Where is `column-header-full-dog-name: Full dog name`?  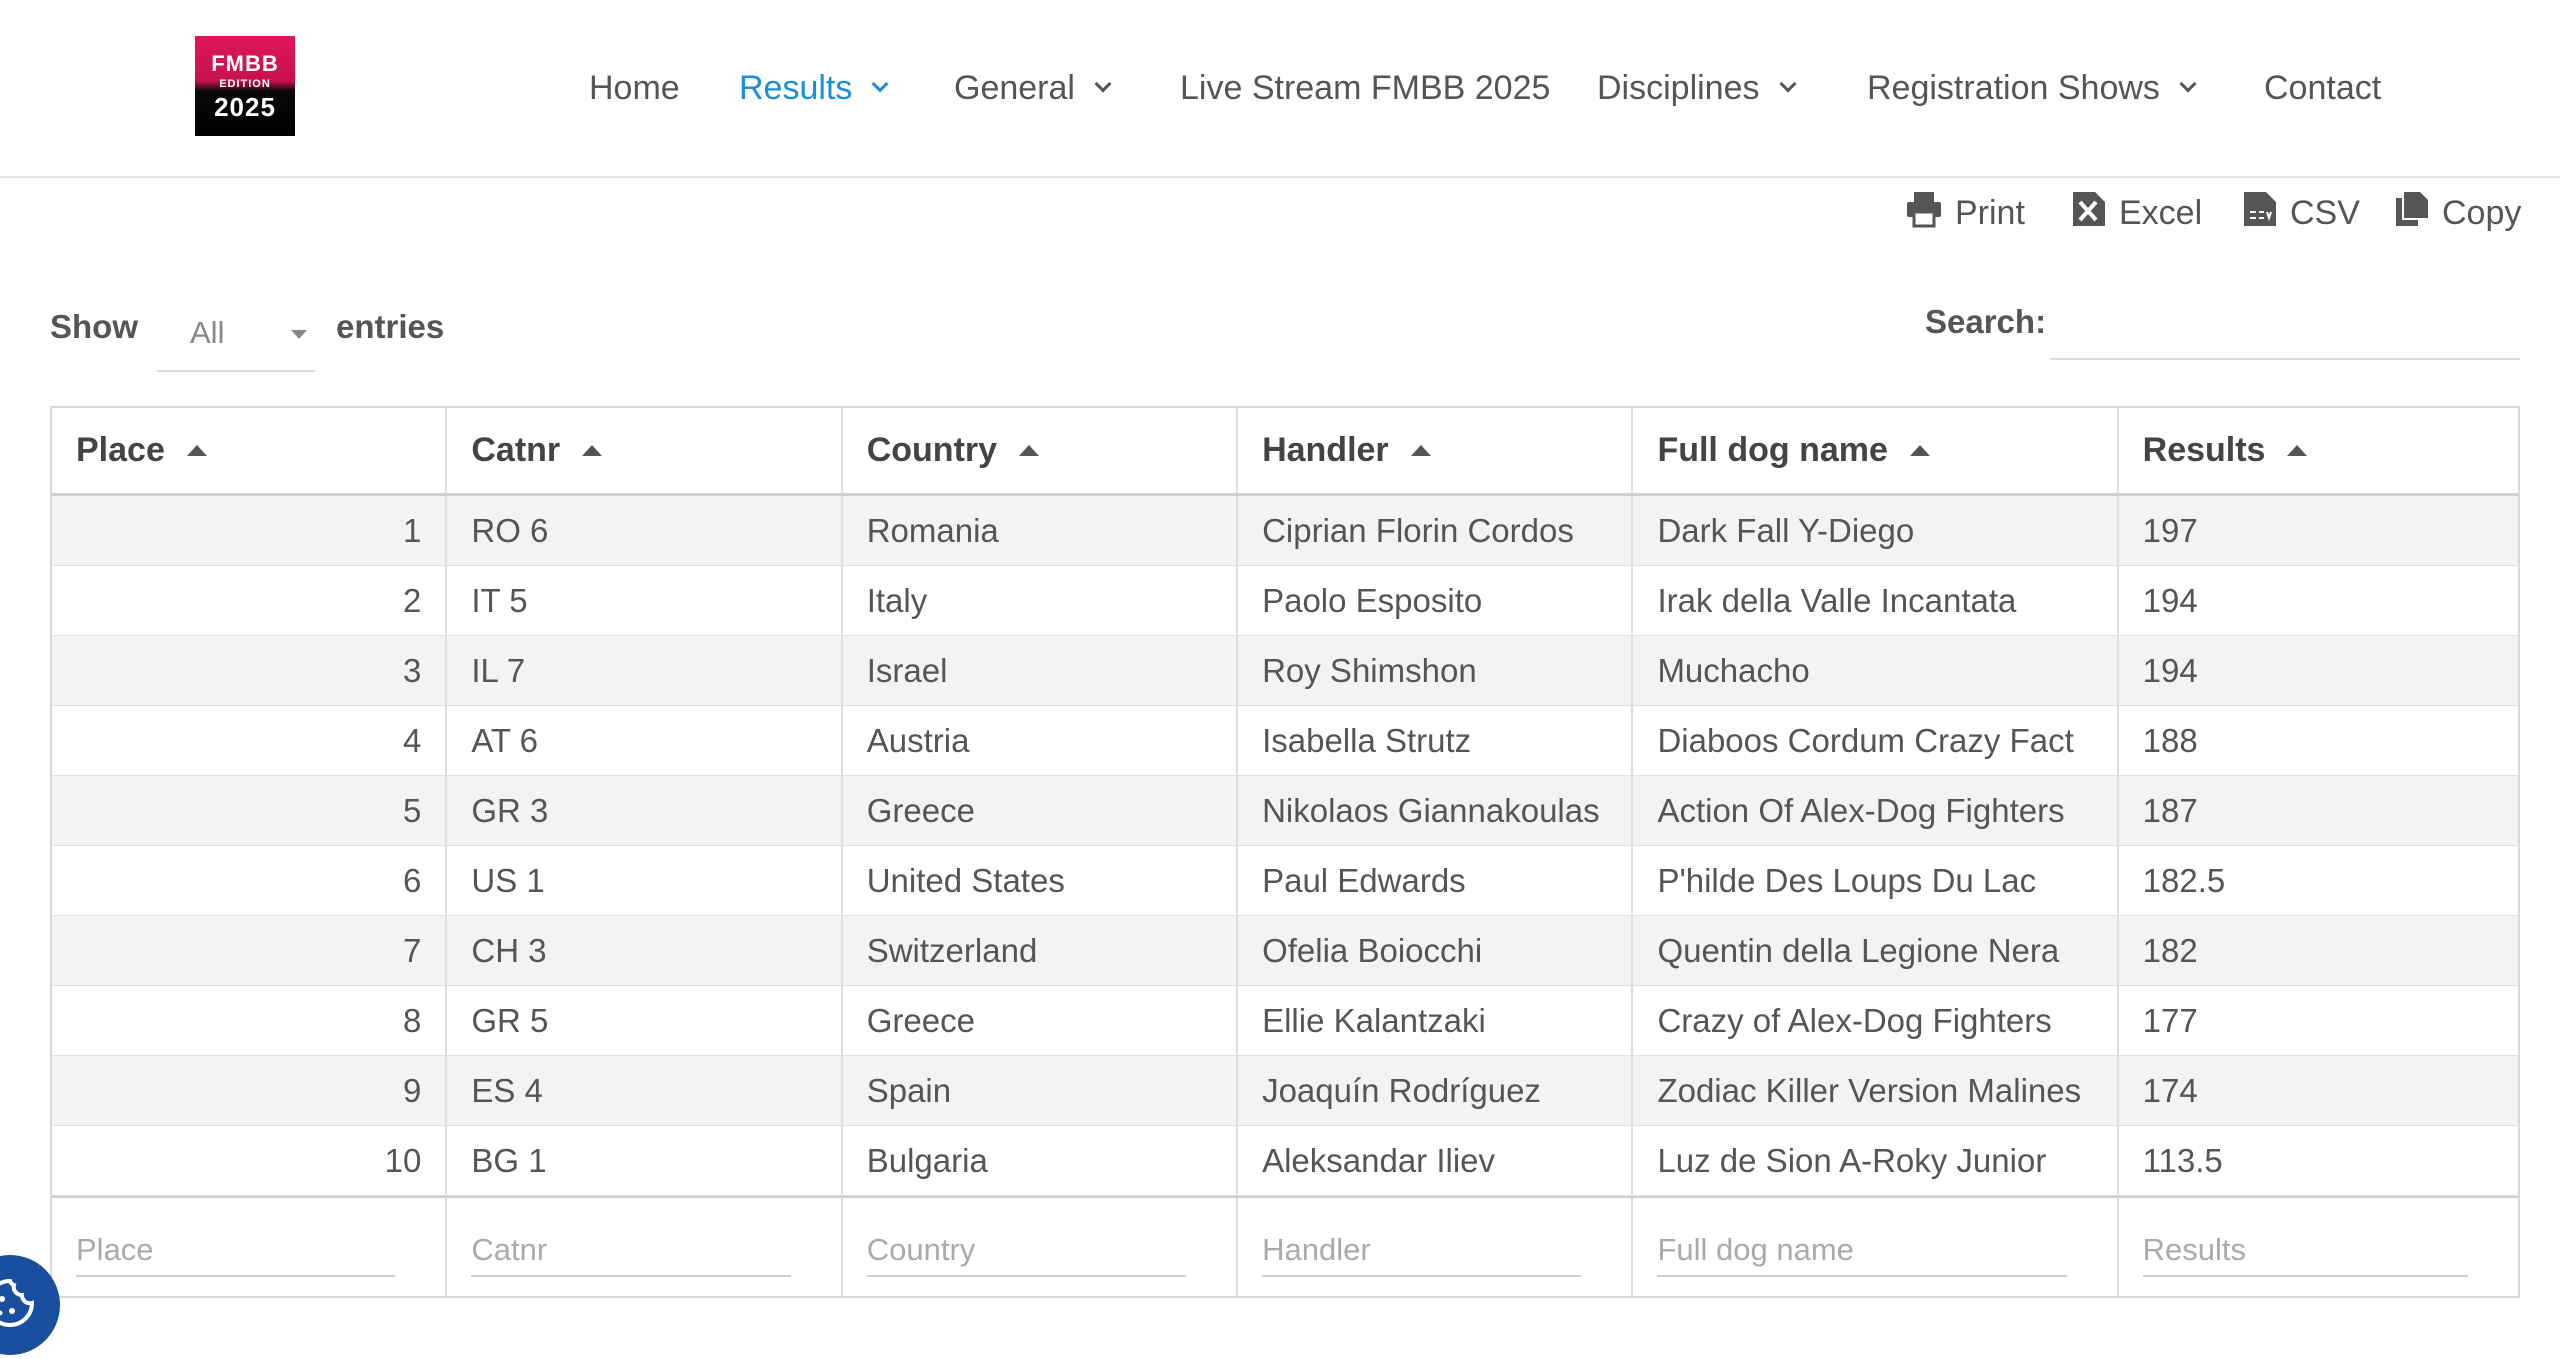
column-header-full-dog-name: Full dog name is located at coordinates (1876, 450).